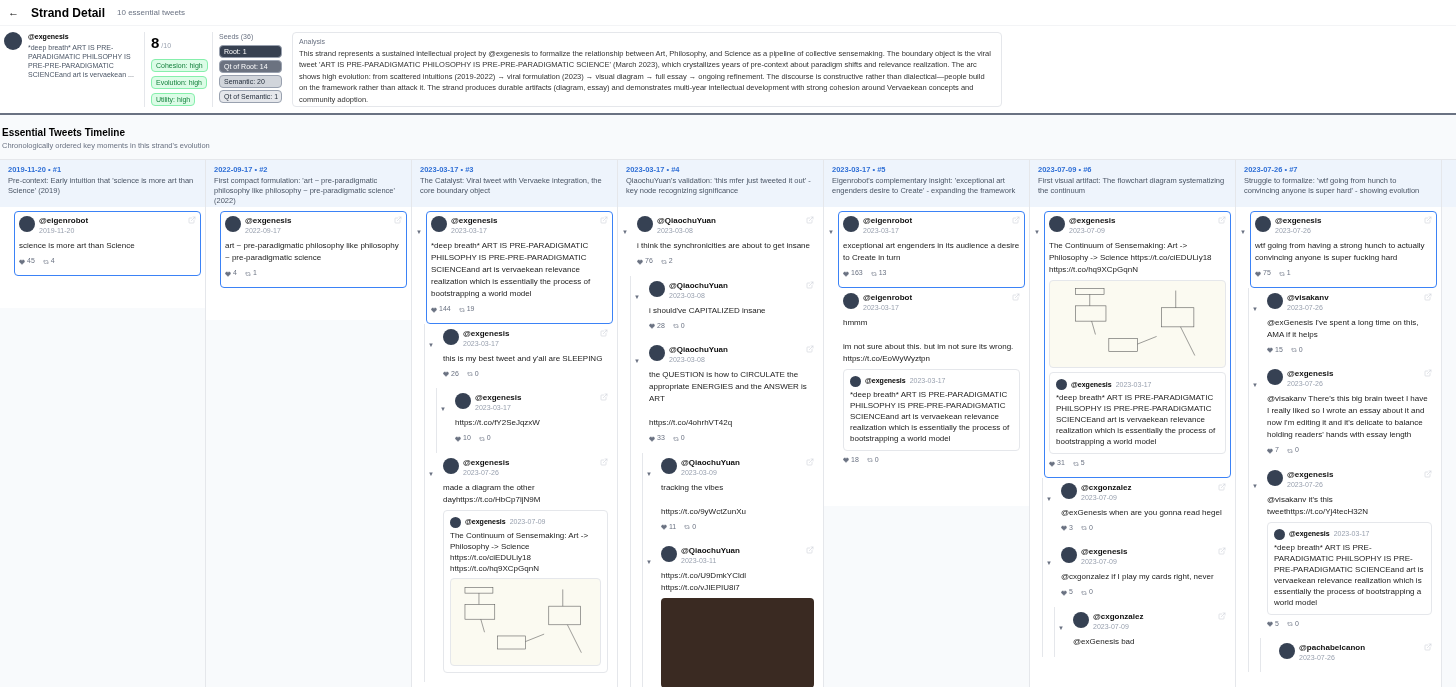  I want to click on tweet-text: made a diagram the other dayhttps://t.co/HbCp7ljN9M, so click(492, 493).